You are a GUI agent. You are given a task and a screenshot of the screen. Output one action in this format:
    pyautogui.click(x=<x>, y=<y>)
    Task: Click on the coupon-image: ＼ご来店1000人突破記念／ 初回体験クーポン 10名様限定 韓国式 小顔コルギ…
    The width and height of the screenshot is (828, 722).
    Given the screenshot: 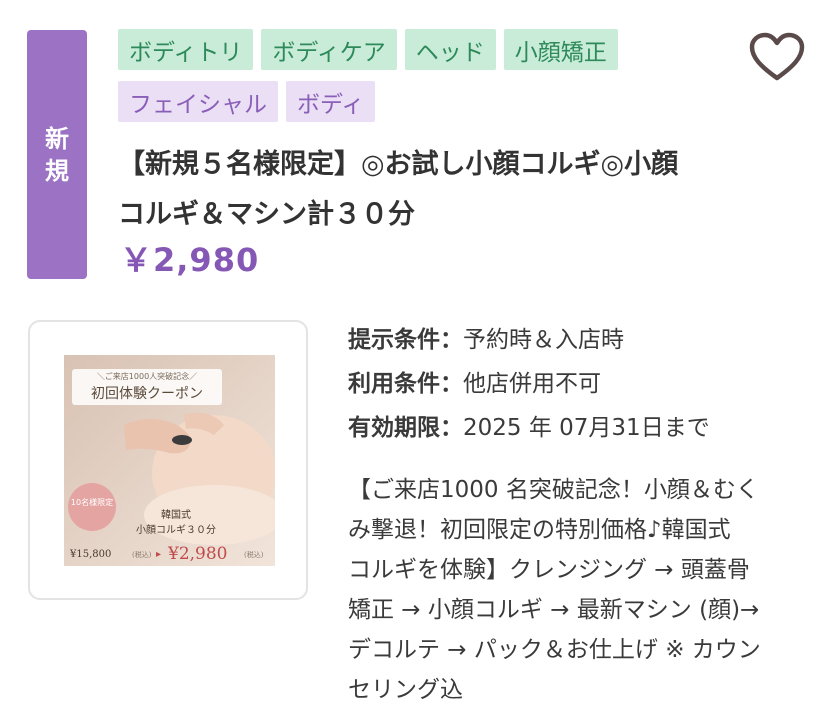 What is the action you would take?
    pyautogui.click(x=169, y=460)
    